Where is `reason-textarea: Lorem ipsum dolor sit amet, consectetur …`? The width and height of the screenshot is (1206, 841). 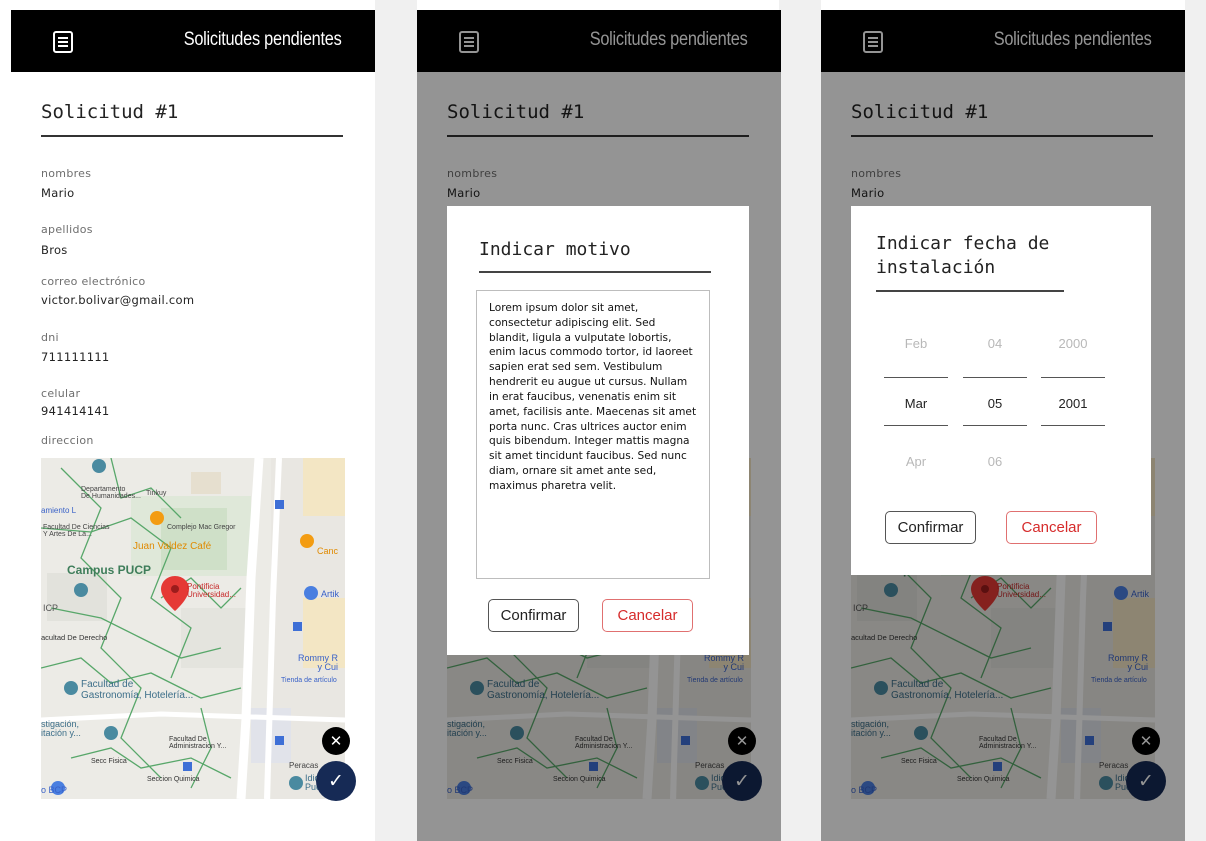
reason-textarea: Lorem ipsum dolor sit amet, consectetur … is located at coordinates (593, 434).